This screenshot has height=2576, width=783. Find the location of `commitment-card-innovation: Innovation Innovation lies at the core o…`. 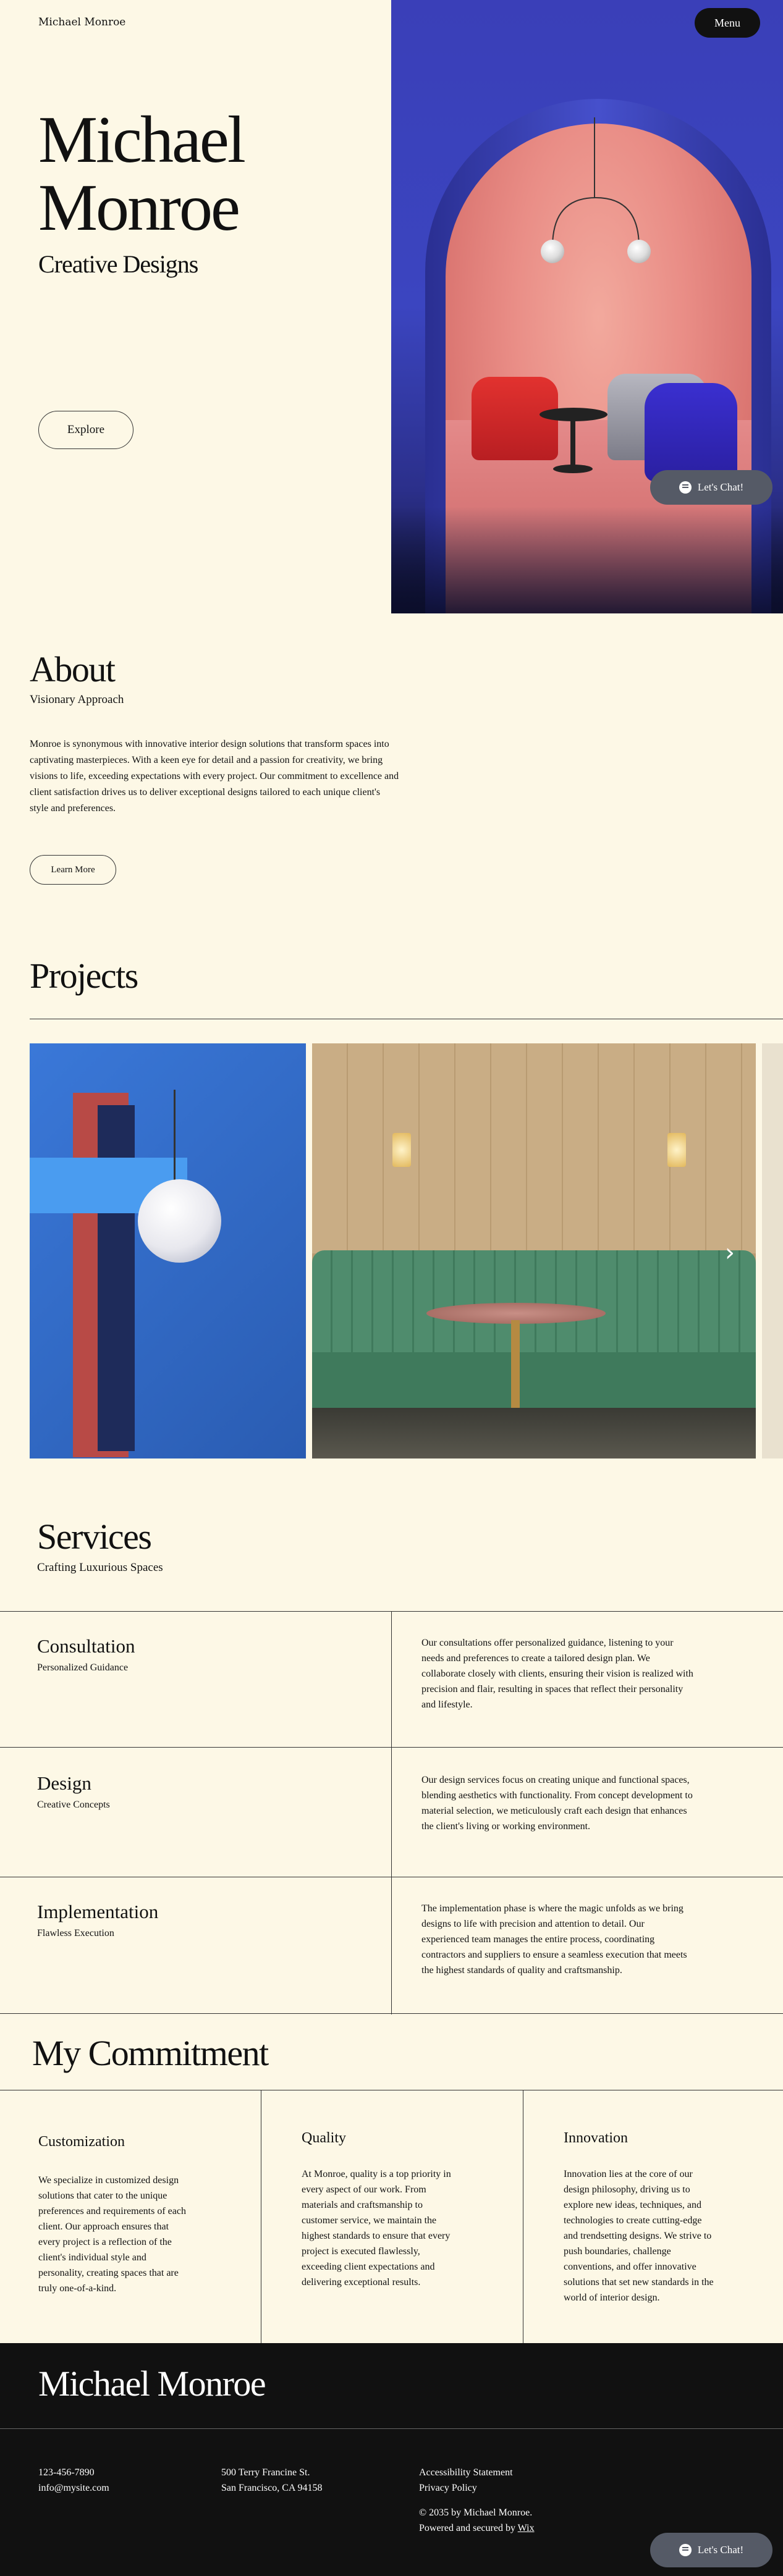

commitment-card-innovation: Innovation Innovation lies at the core o… is located at coordinates (653, 2216).